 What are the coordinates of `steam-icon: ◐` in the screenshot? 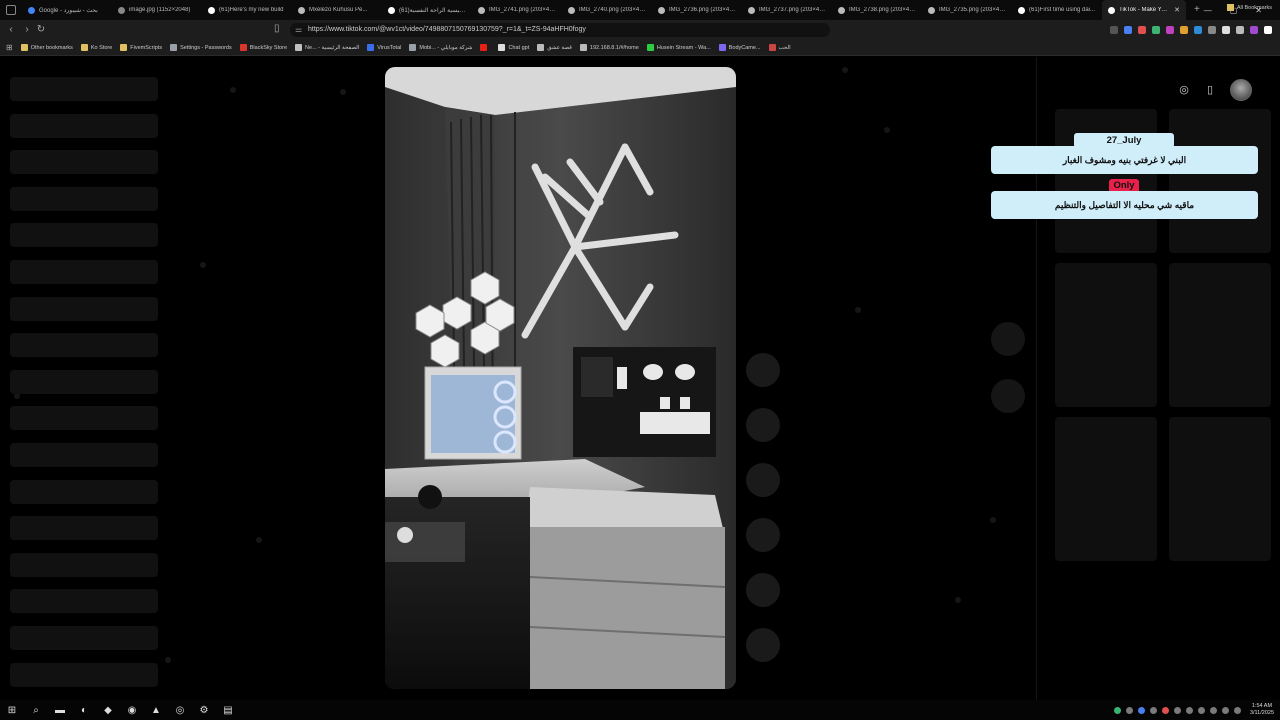 It's located at (84, 710).